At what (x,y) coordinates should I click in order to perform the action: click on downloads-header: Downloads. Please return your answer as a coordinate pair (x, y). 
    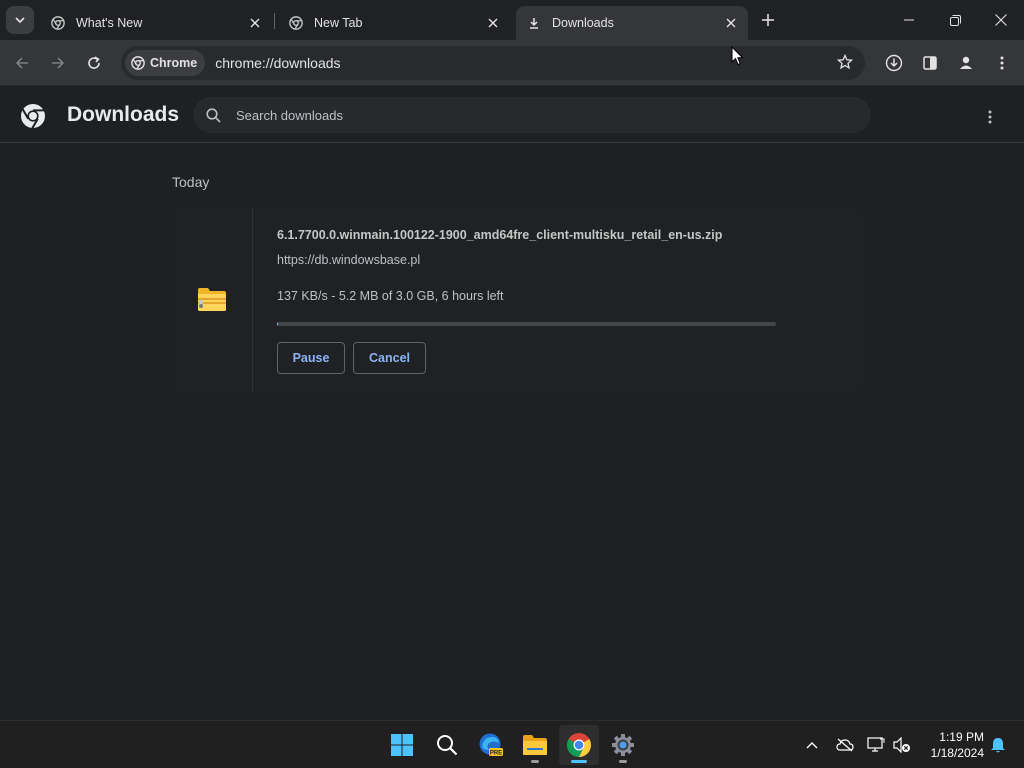
    Looking at the image, I should click on (512, 115).